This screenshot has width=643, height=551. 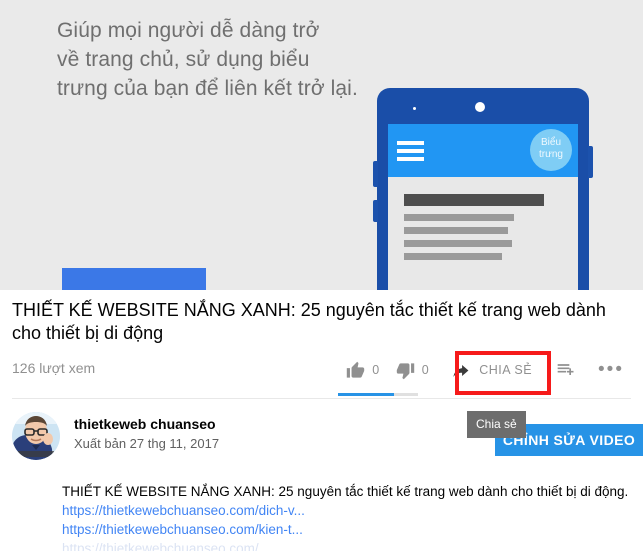 I want to click on like-ratio-bar, so click(x=378, y=394).